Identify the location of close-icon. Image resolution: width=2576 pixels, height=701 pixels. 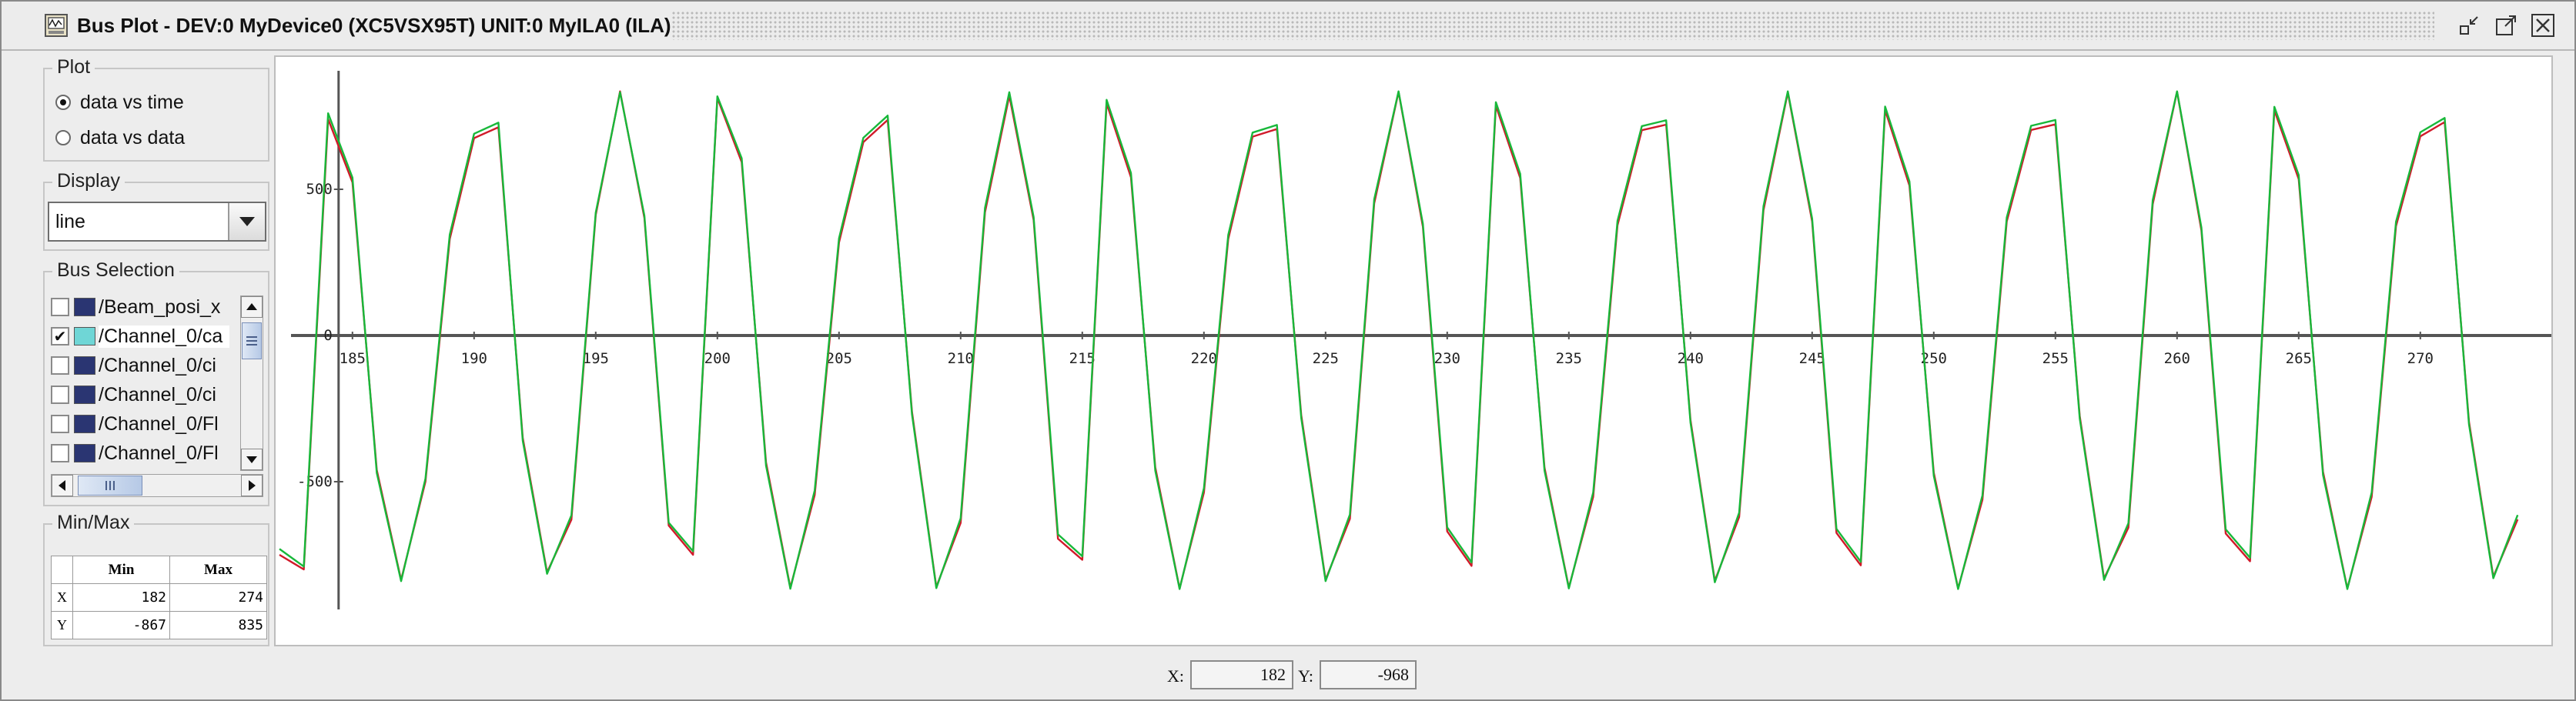
(2543, 25).